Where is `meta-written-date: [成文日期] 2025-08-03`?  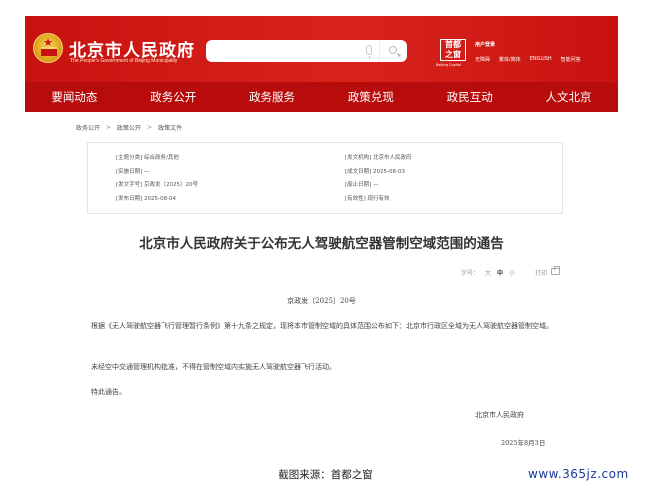
meta-written-date: [成文日期] 2025-08-03 is located at coordinates (375, 171).